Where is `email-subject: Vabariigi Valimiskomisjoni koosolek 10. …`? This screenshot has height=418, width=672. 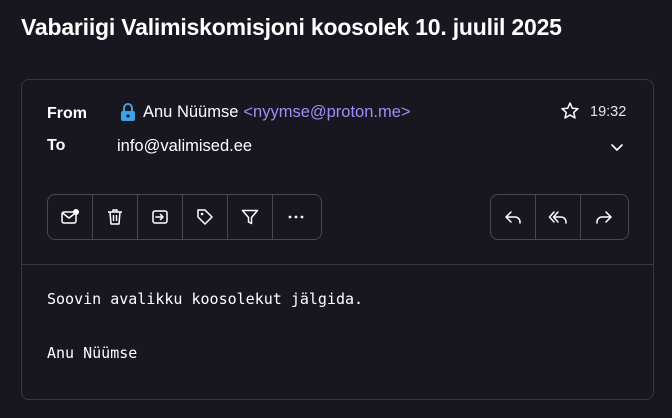 email-subject: Vabariigi Valimiskomisjoni koosolek 10. … is located at coordinates (291, 27).